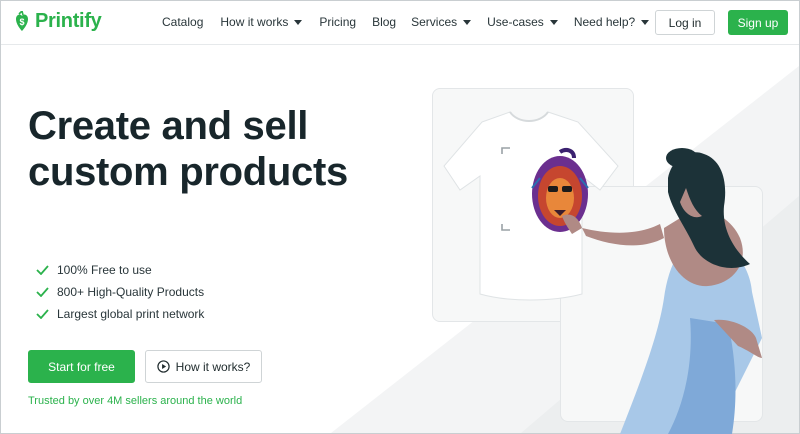  I want to click on feature-item: Largest global print network, so click(120, 314).